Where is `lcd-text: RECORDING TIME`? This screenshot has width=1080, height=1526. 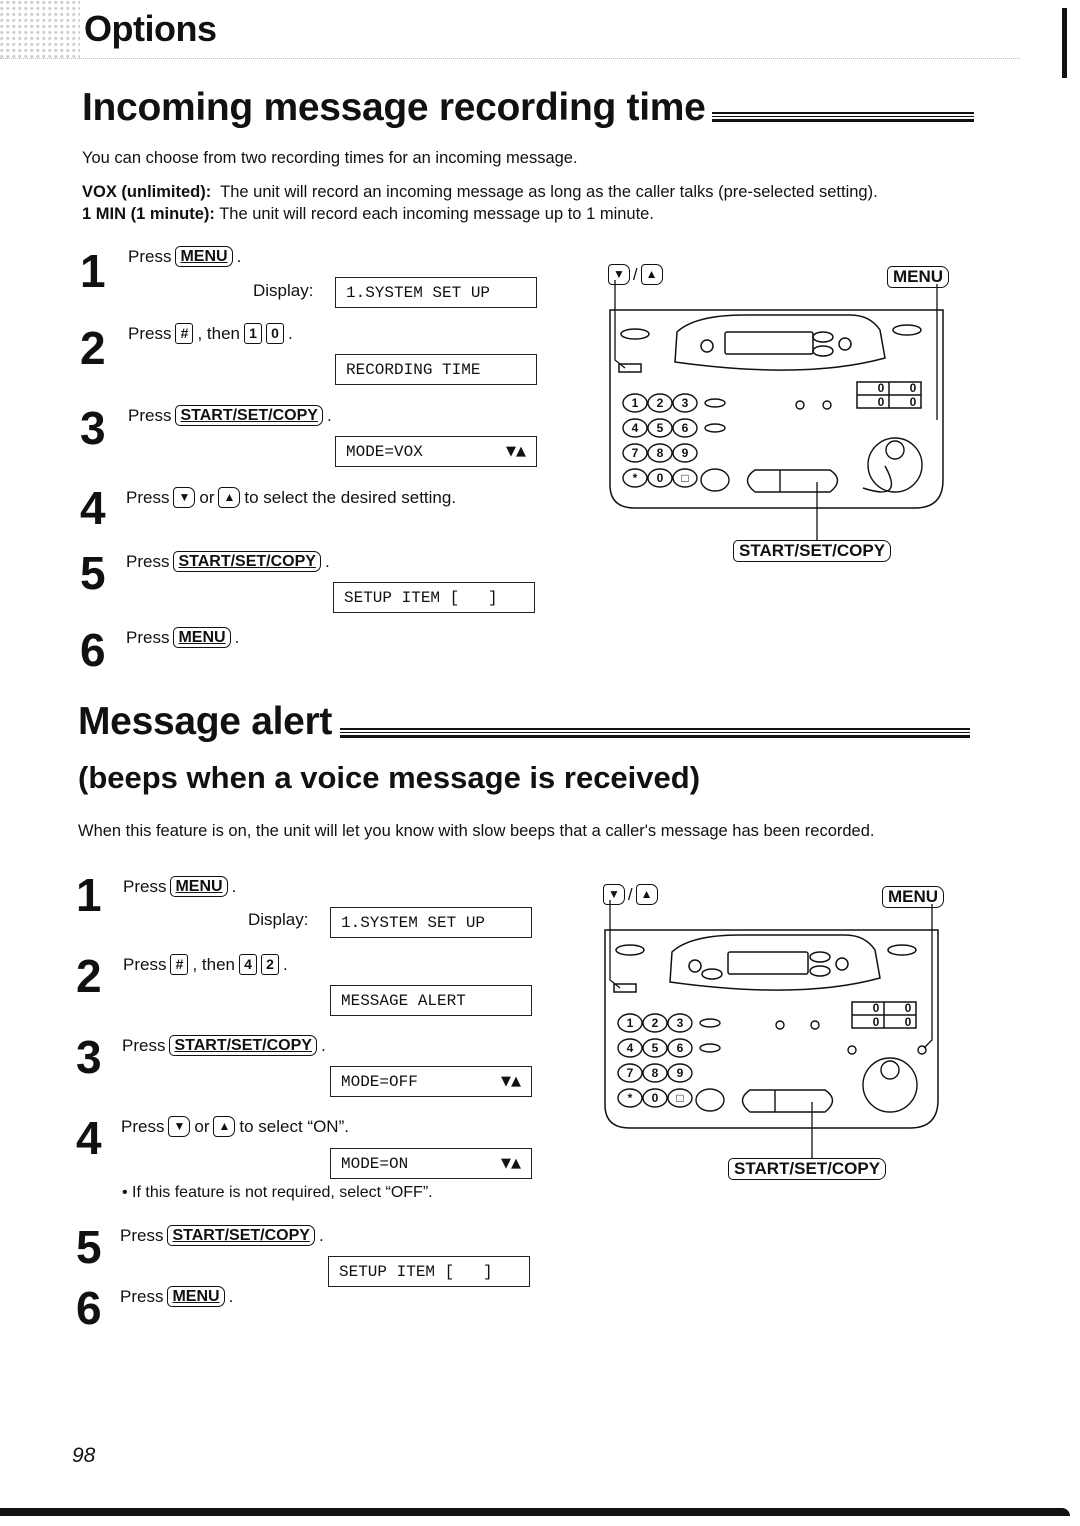 lcd-text: RECORDING TIME is located at coordinates (413, 369).